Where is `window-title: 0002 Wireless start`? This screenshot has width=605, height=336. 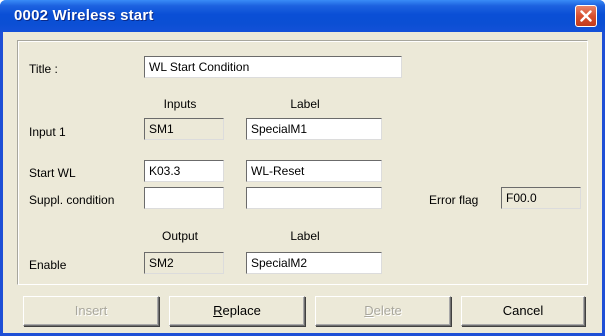
window-title: 0002 Wireless start is located at coordinates (84, 15).